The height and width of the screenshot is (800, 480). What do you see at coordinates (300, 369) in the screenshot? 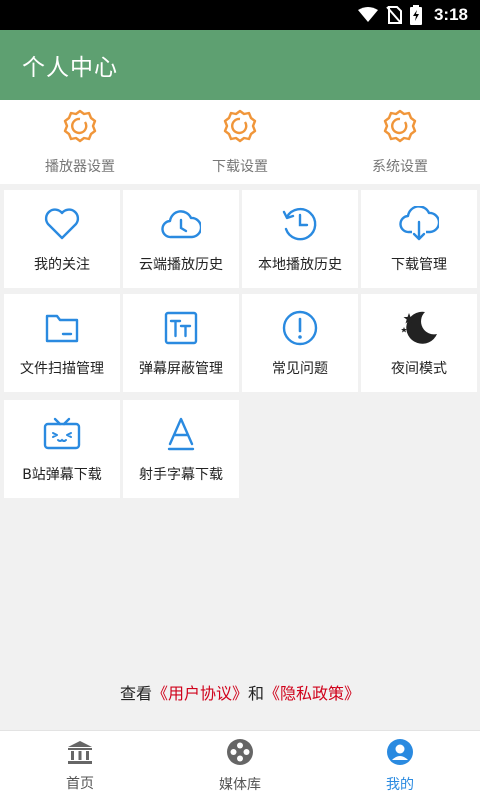
I see `tile-label: 常见问题` at bounding box center [300, 369].